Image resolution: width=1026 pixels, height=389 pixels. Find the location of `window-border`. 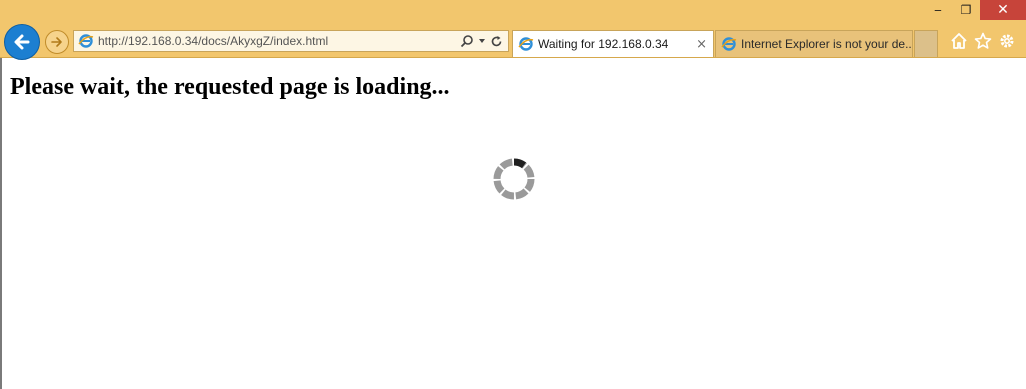

window-border is located at coordinates (1, 223).